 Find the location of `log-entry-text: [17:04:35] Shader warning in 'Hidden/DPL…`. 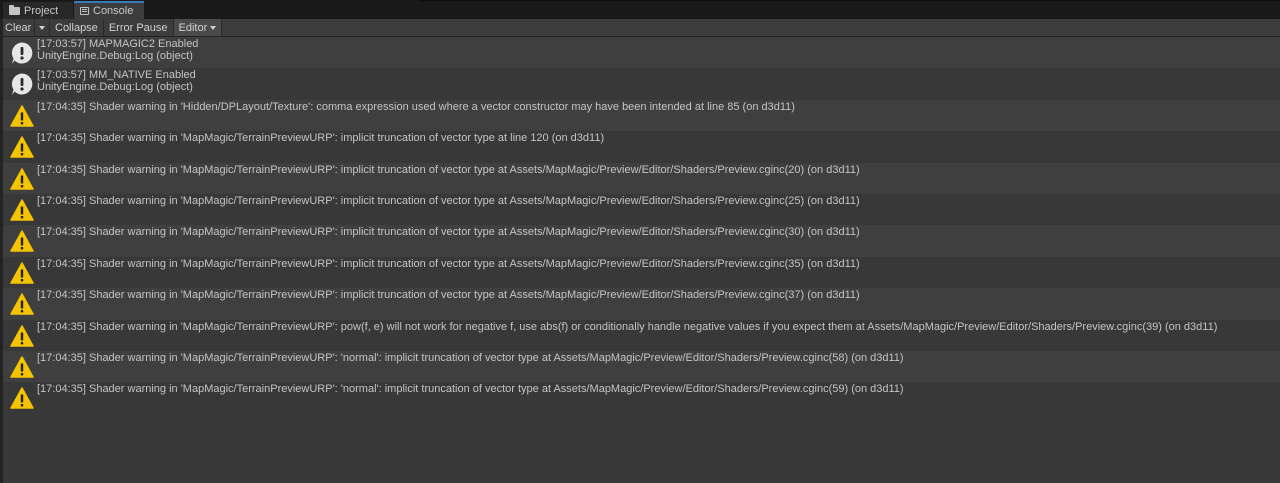

log-entry-text: [17:04:35] Shader warning in 'Hidden/DPL… is located at coordinates (416, 107).